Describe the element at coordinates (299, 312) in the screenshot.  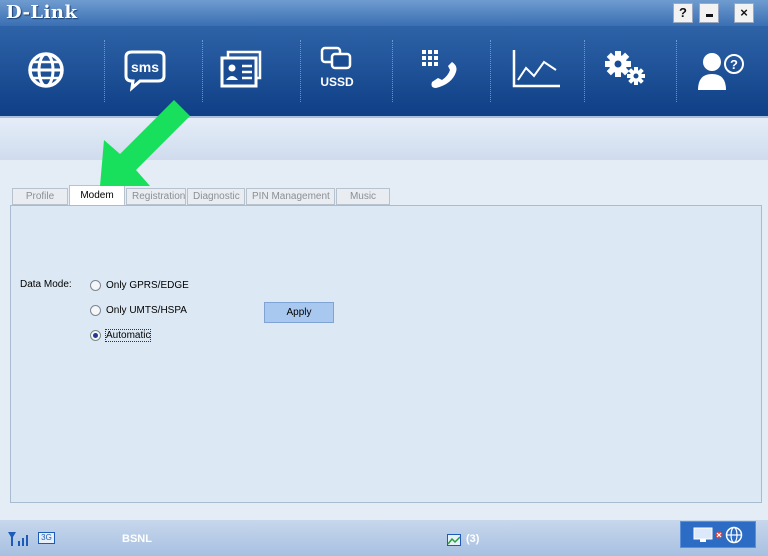
I see `apply-button: Apply` at that location.